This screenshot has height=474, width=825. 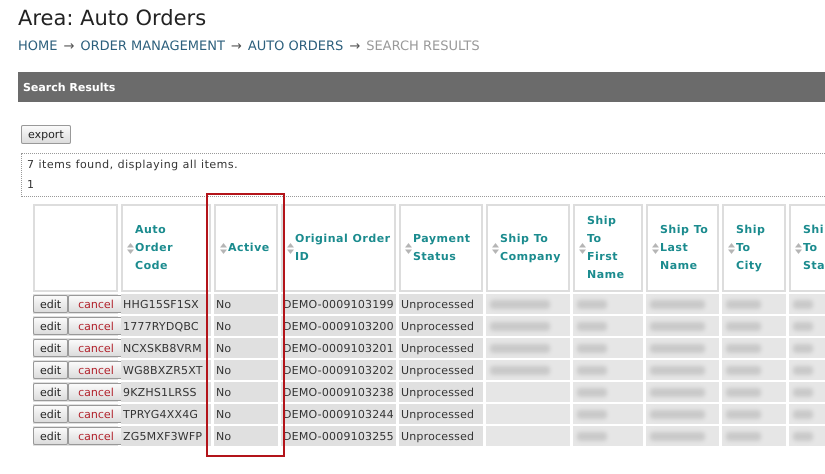 I want to click on breadcrumb-link: ORDER MANAGEMENT, so click(x=152, y=46).